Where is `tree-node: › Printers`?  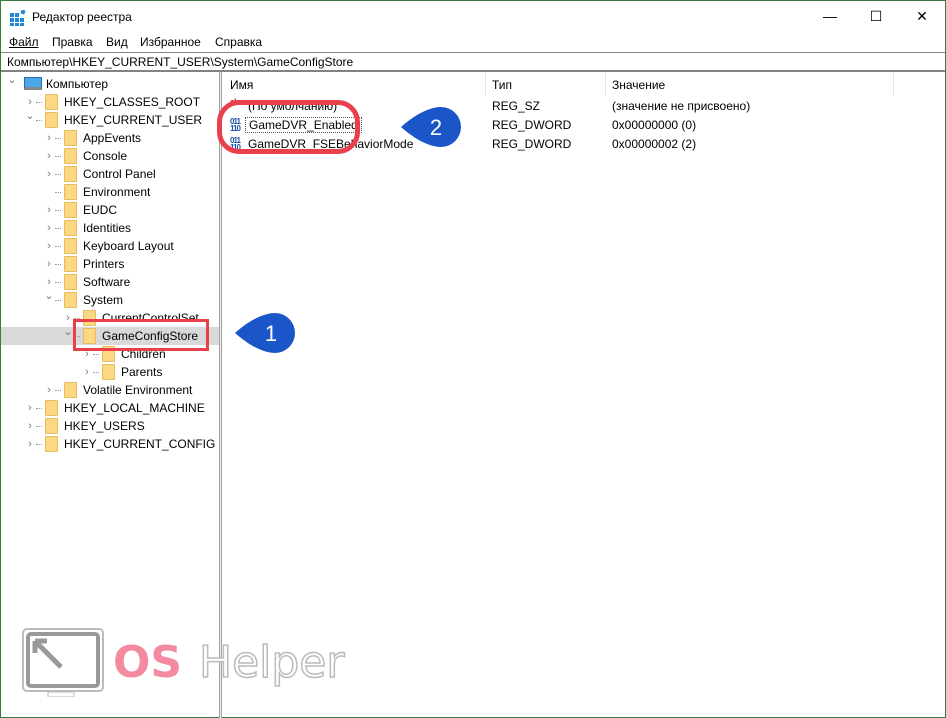
tree-node: › Printers is located at coordinates (110, 264).